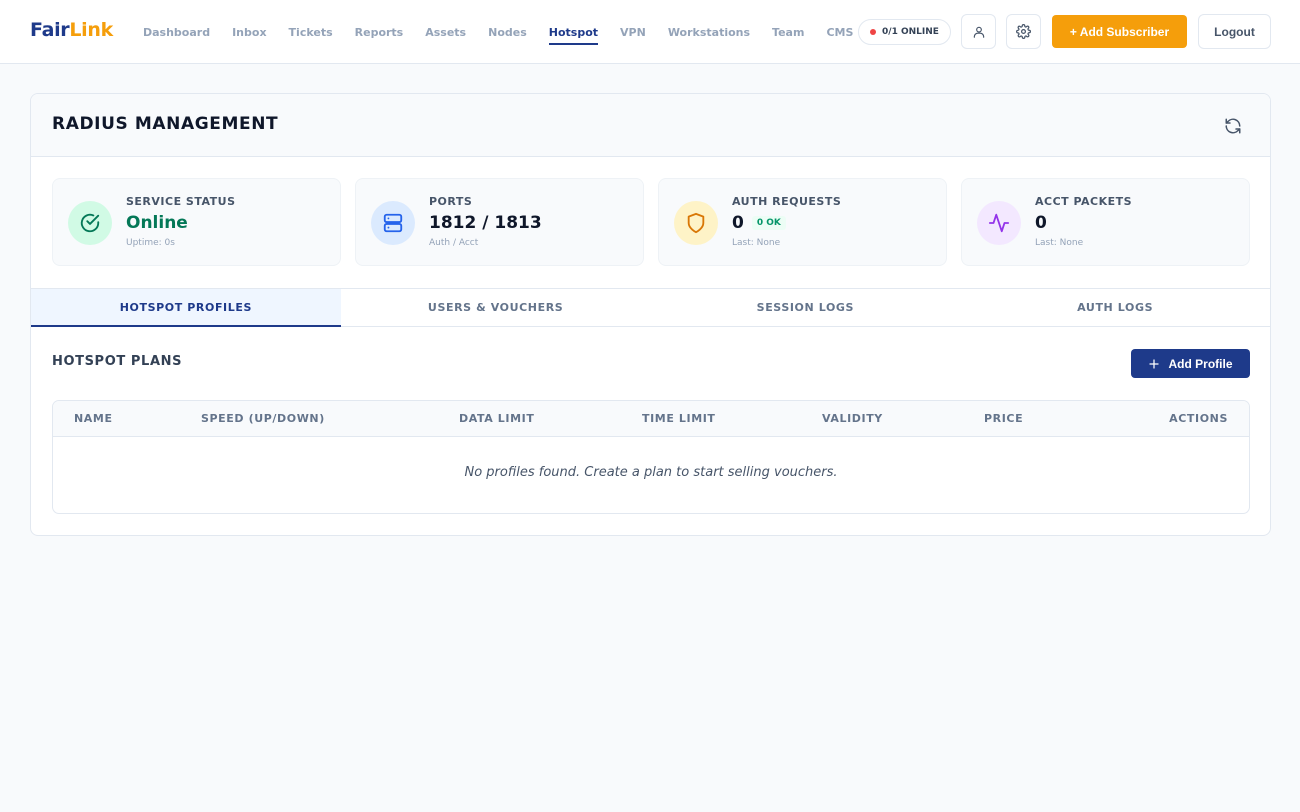 Image resolution: width=1300 pixels, height=812 pixels. I want to click on gear-icon, so click(1023, 31).